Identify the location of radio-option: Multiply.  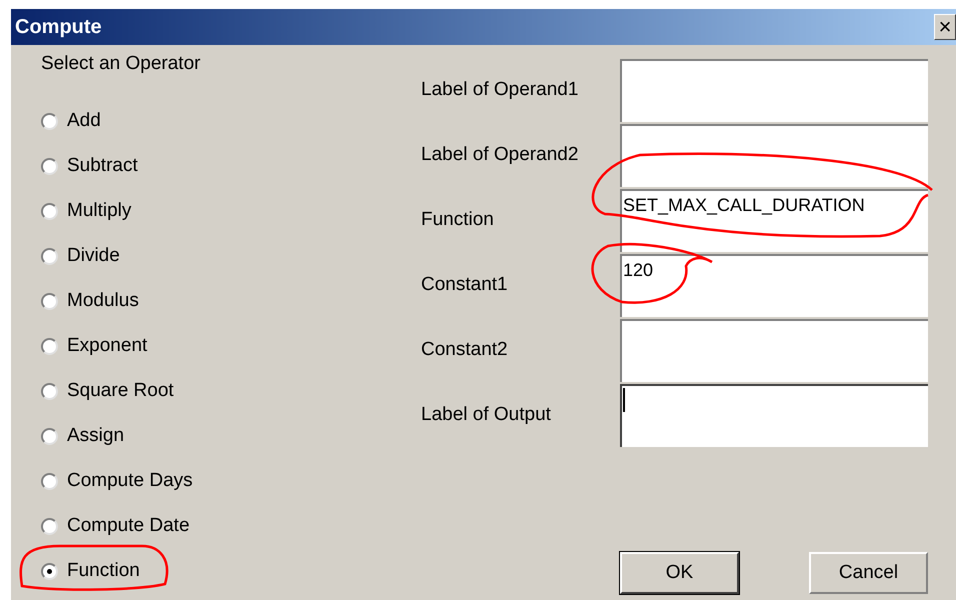
(86, 211).